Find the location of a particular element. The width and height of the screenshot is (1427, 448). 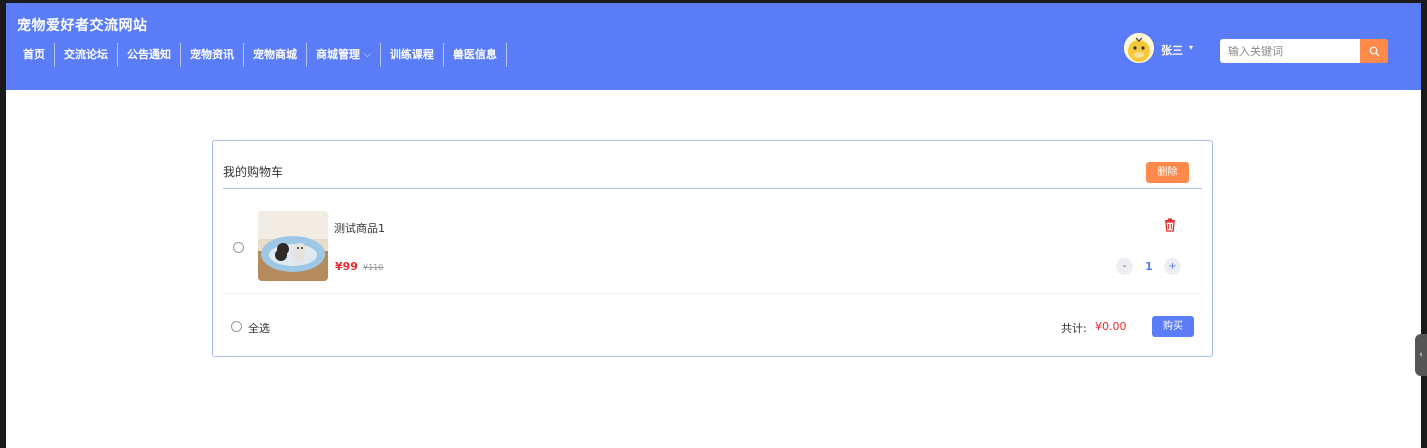

buy-button: 购买 is located at coordinates (1173, 326).